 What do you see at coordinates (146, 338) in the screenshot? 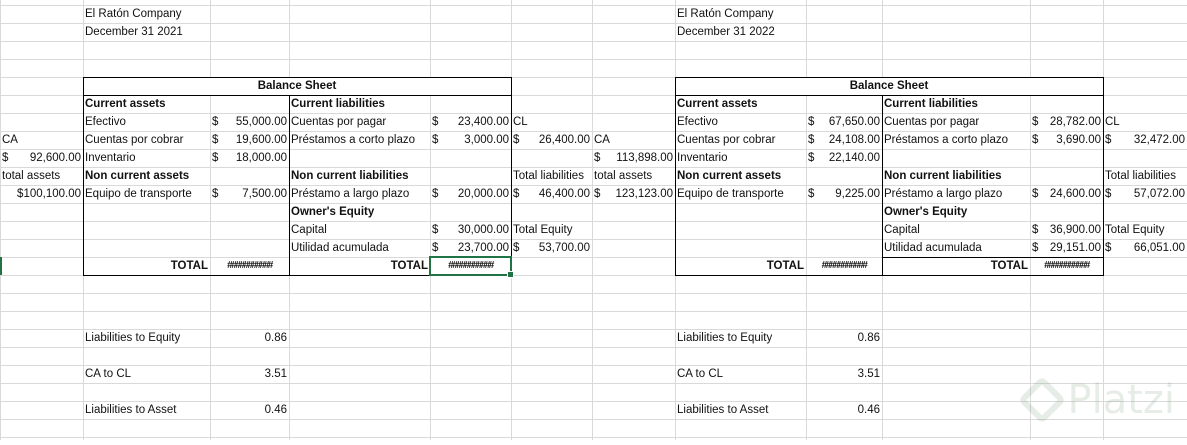
I see `cell-r19-c2: Liabilities to Equity` at bounding box center [146, 338].